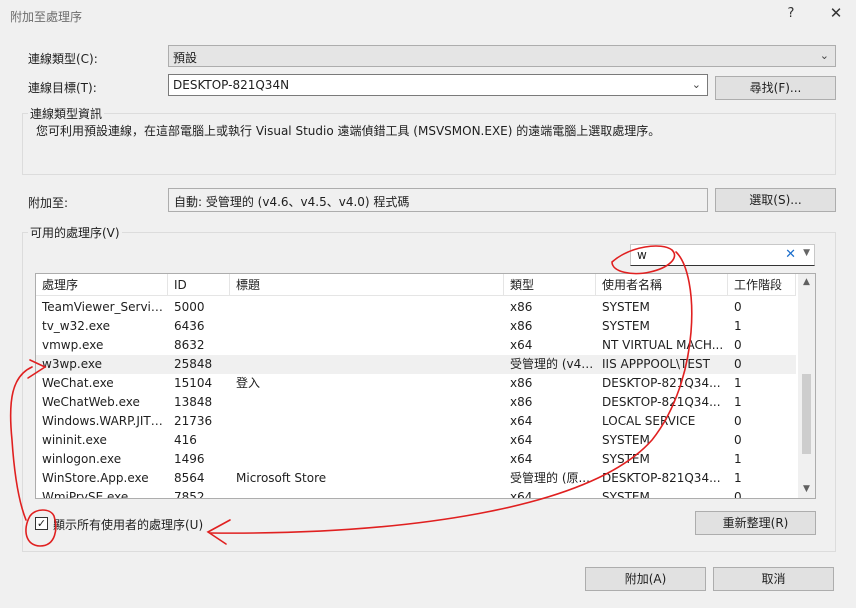 The image size is (856, 608). I want to click on arrowhead-right, so click(218, 532).